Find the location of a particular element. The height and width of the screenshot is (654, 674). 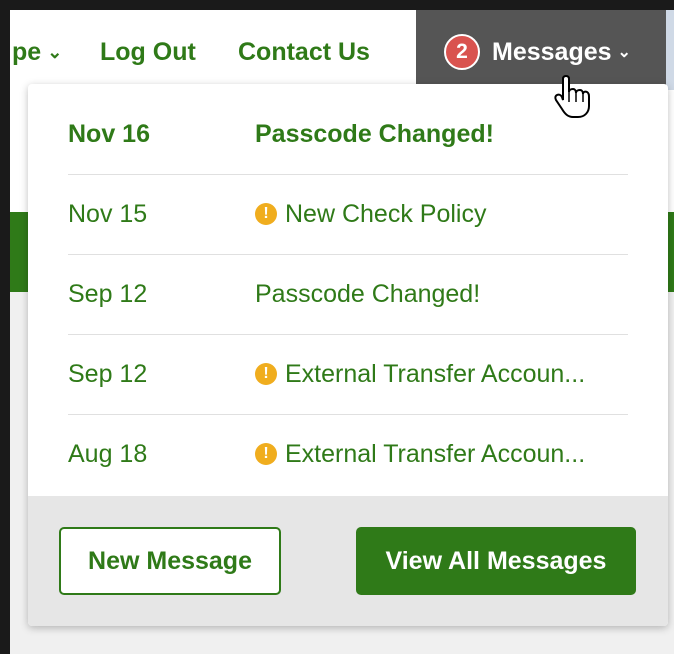

window-border-left is located at coordinates (5, 327).